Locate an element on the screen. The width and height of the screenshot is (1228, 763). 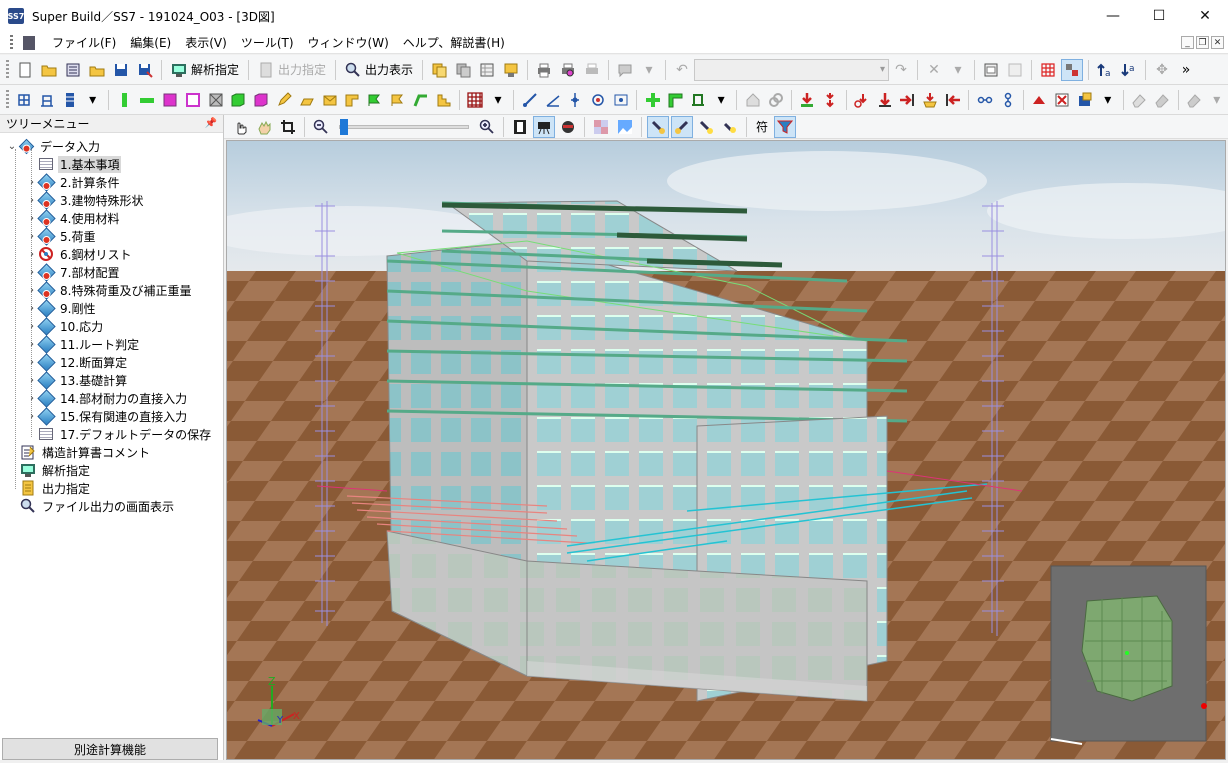
member-bend-icon is located at coordinates (420, 100).